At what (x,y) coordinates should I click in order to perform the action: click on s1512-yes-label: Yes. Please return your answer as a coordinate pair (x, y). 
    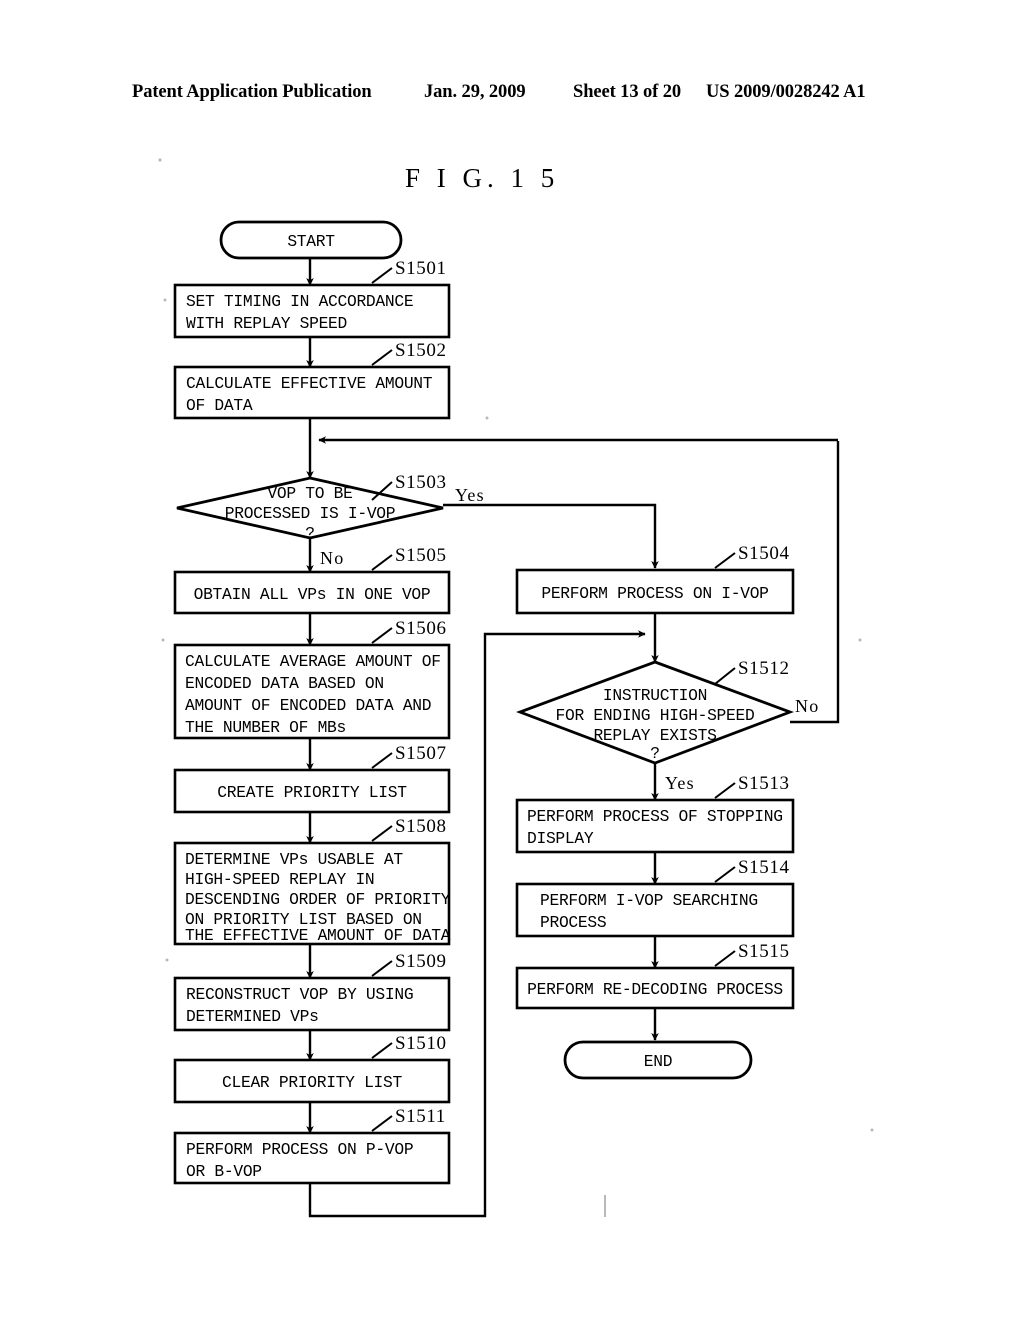
    Looking at the image, I should click on (680, 783).